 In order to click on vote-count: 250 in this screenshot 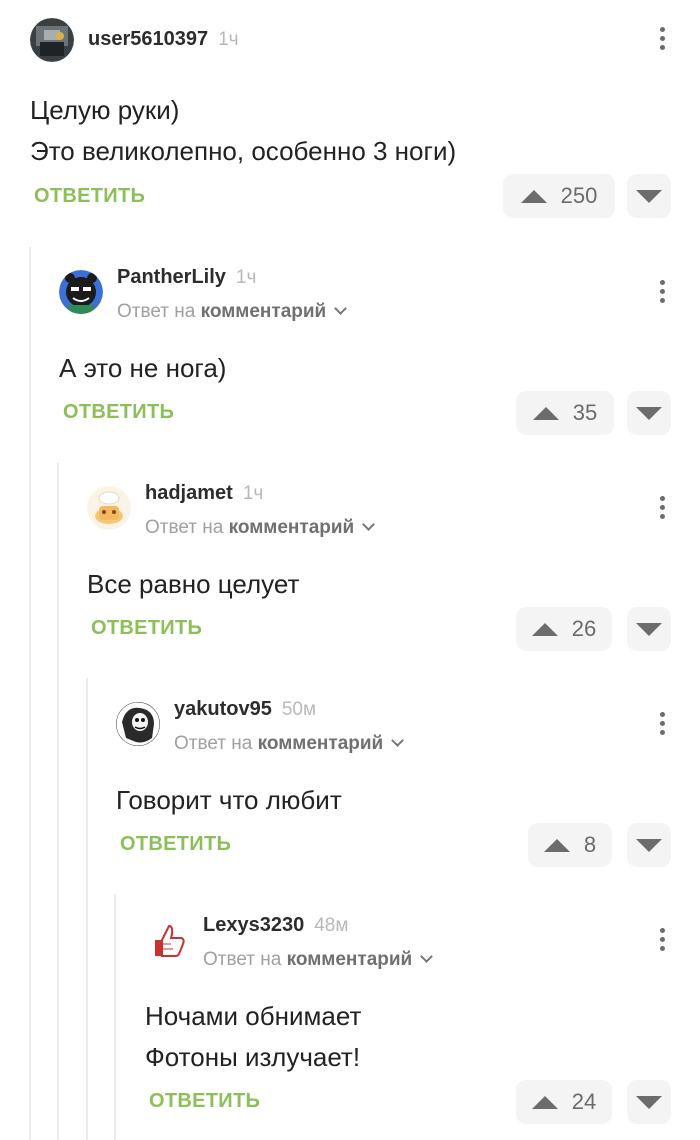, I will do `click(579, 195)`.